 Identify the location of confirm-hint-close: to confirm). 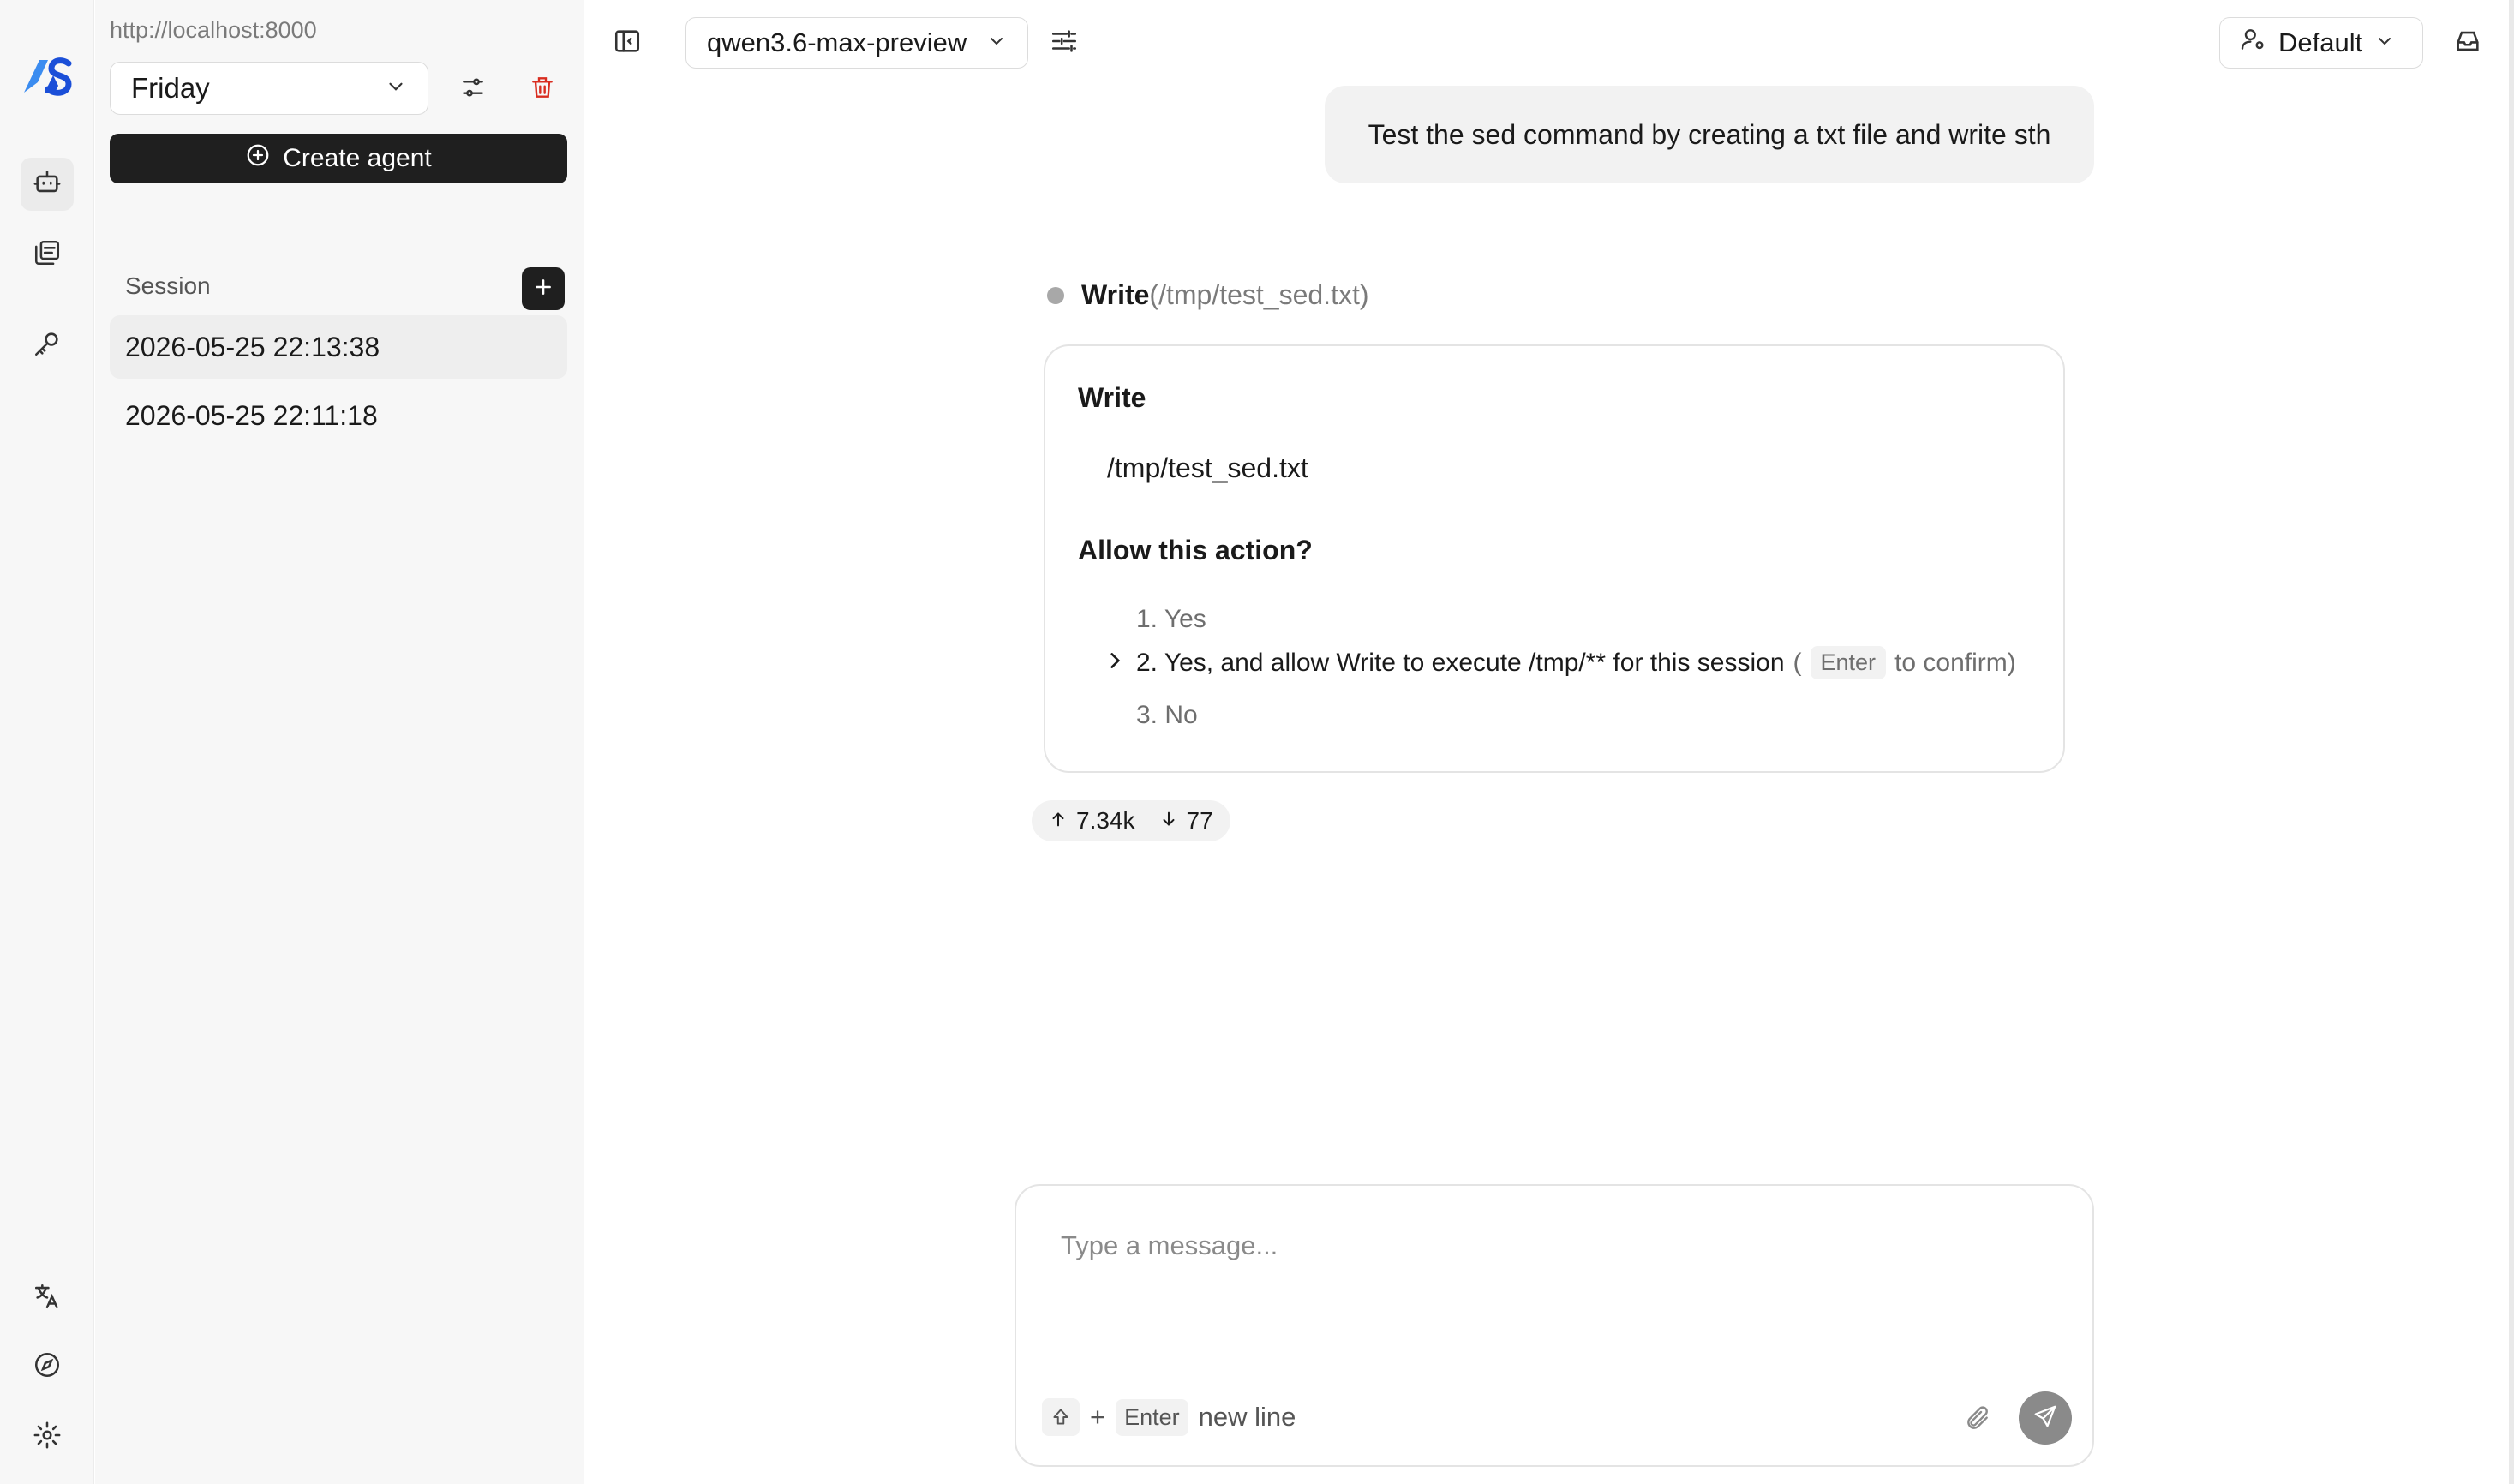
(1955, 663).